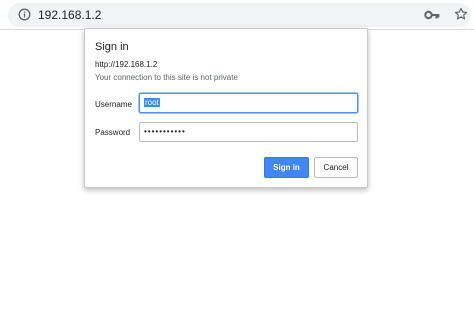 This screenshot has width=474, height=313. I want to click on info-icon, so click(24, 14).